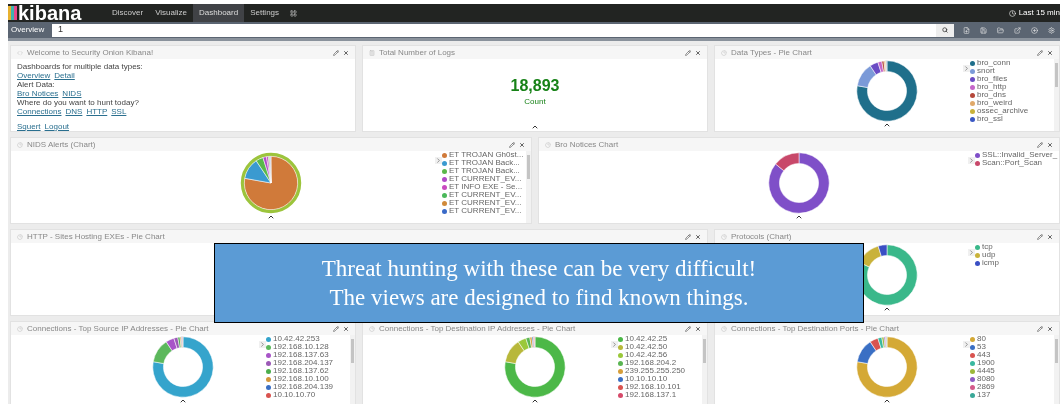 Image resolution: width=1060 pixels, height=404 pixels. What do you see at coordinates (477, 328) in the screenshot?
I see `panel-title: Connections - Top Destination IP Addresses - Pie Chart` at bounding box center [477, 328].